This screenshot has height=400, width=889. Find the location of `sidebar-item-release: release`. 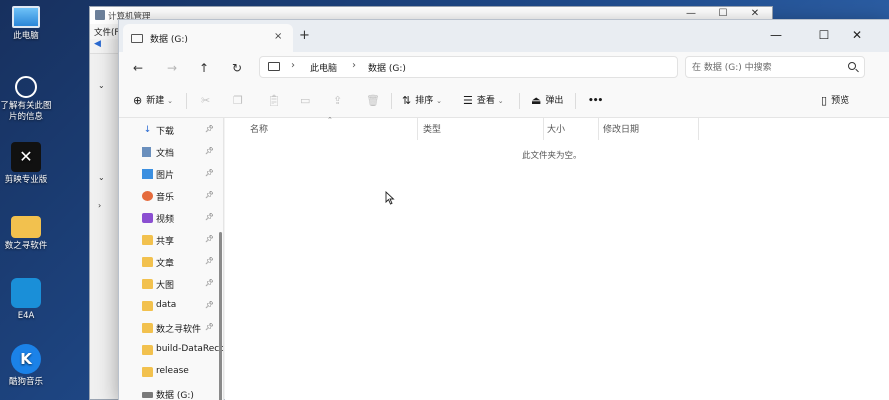

sidebar-item-release: release is located at coordinates (171, 372).